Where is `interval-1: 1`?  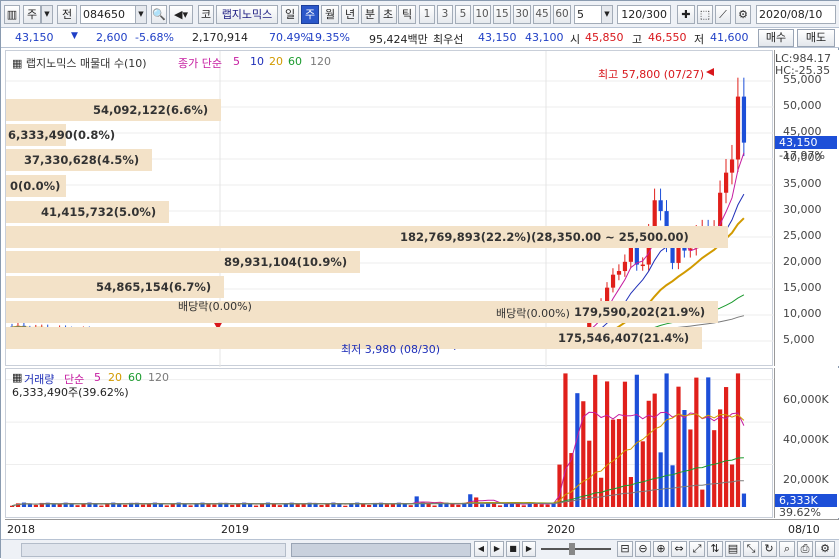
interval-1: 1 is located at coordinates (427, 14).